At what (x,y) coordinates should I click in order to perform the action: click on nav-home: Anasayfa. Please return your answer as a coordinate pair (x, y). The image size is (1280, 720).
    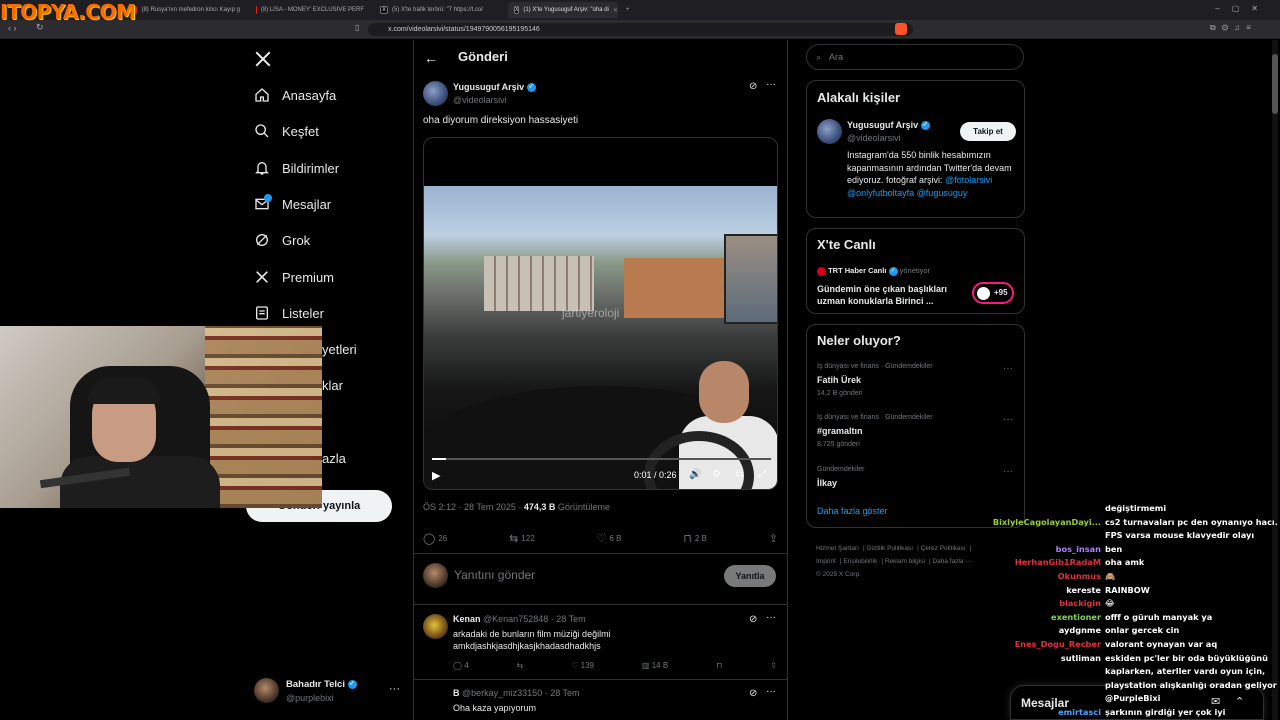
    Looking at the image, I should click on (295, 95).